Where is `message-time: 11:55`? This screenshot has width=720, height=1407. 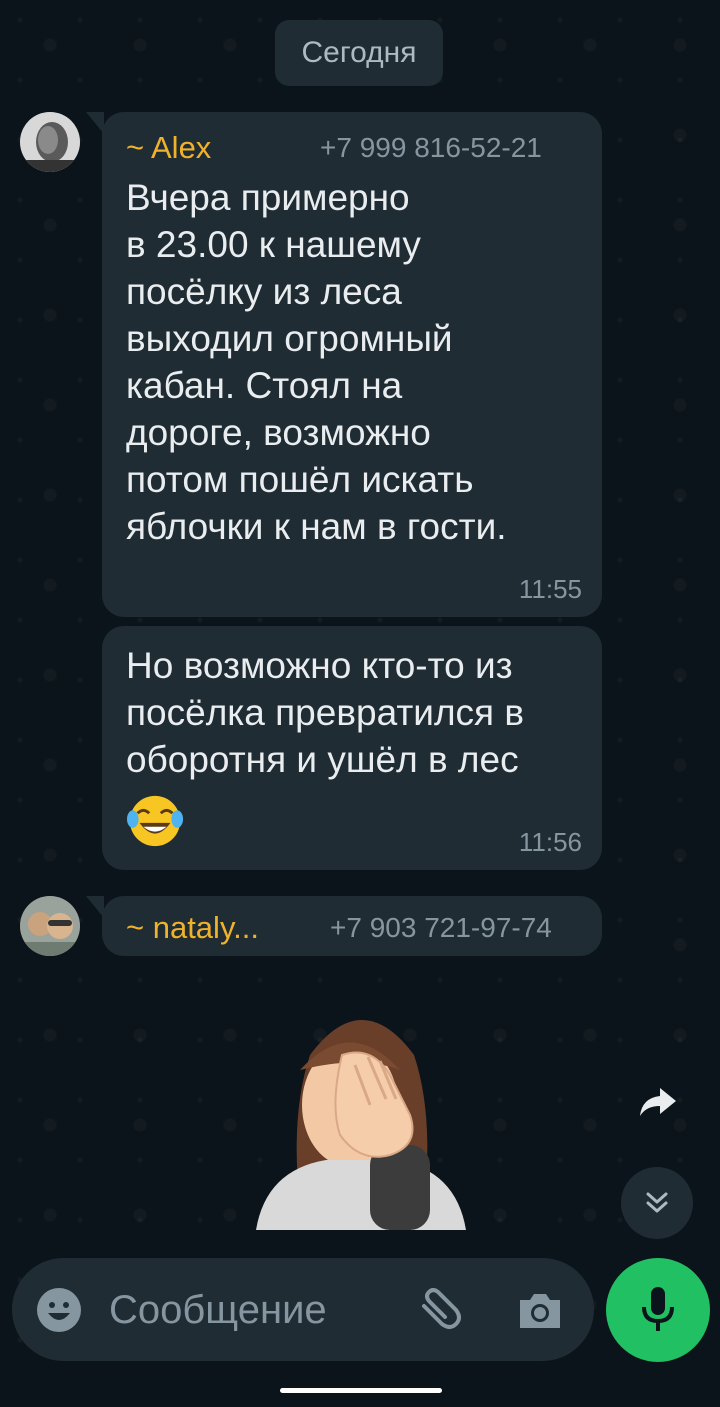 message-time: 11:55 is located at coordinates (550, 589).